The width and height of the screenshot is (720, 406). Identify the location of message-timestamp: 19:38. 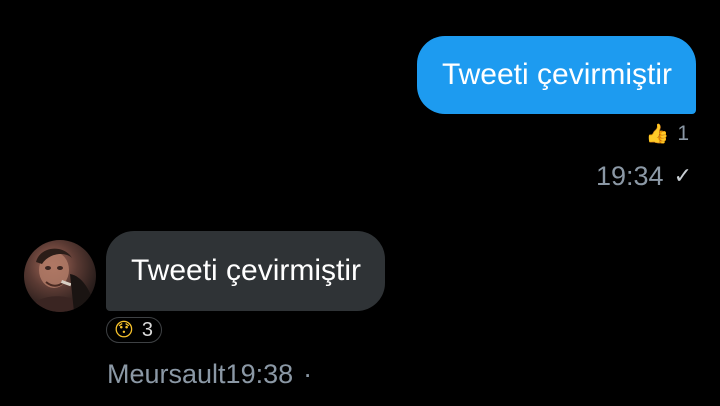
(259, 373).